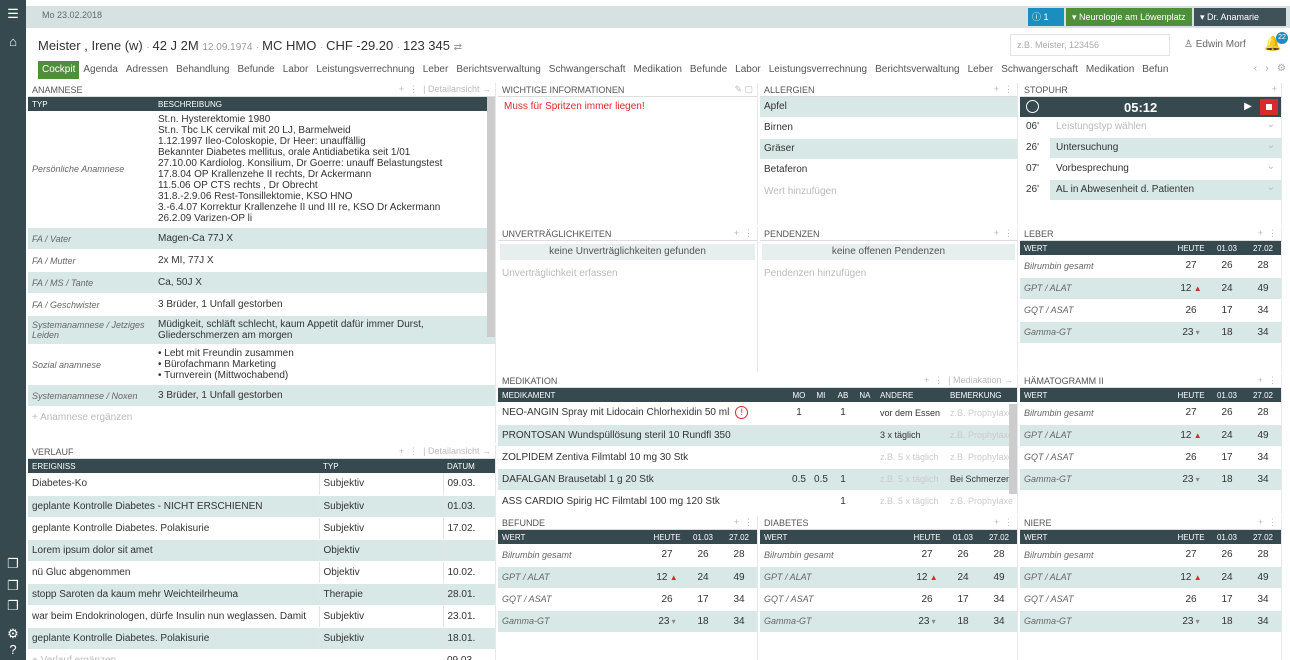 The height and width of the screenshot is (660, 1290). What do you see at coordinates (888, 149) in the screenshot?
I see `allergy-item: Gräser` at bounding box center [888, 149].